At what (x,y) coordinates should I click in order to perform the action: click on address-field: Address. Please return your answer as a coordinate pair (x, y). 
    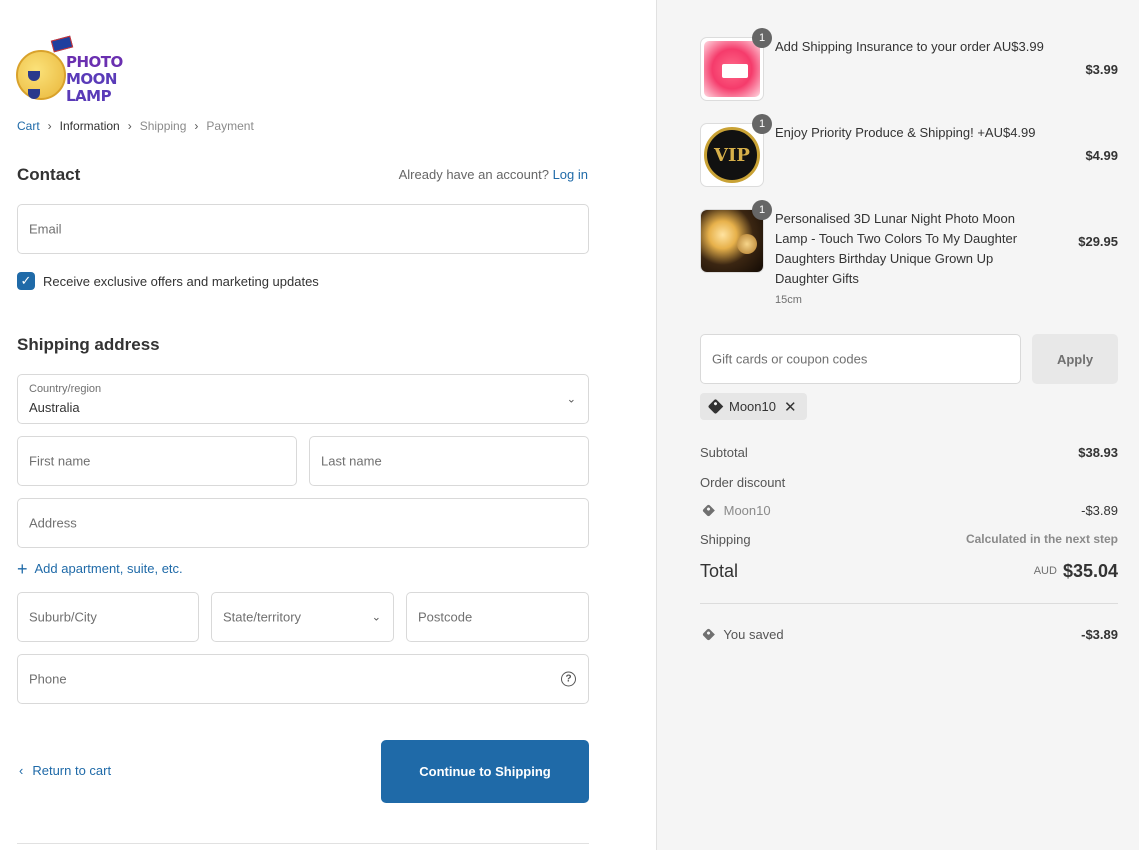
    Looking at the image, I should click on (303, 523).